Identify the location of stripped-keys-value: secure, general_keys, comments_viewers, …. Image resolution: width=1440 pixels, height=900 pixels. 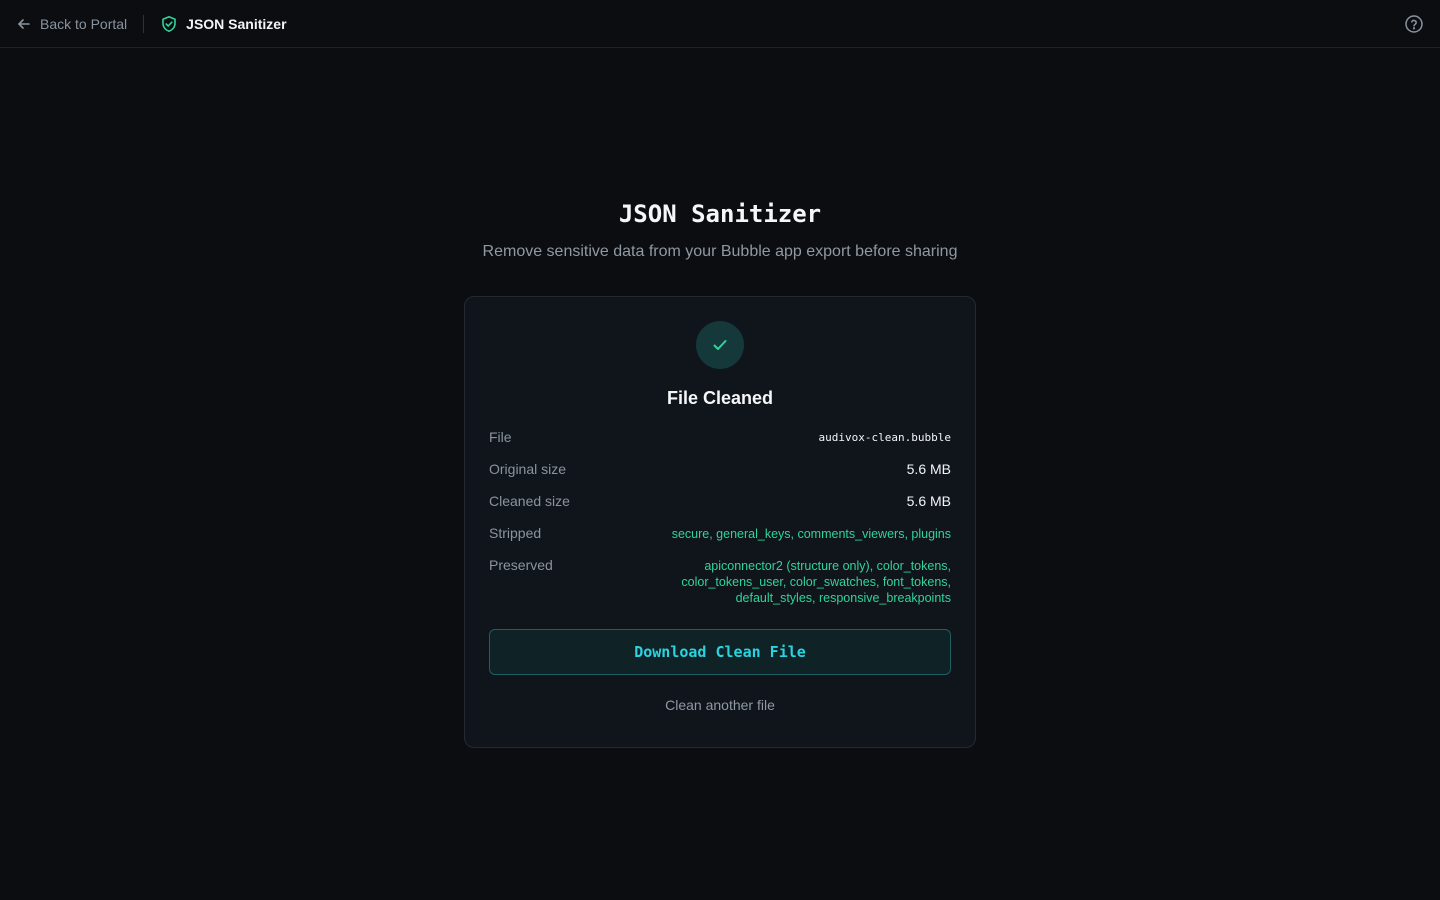
(811, 534).